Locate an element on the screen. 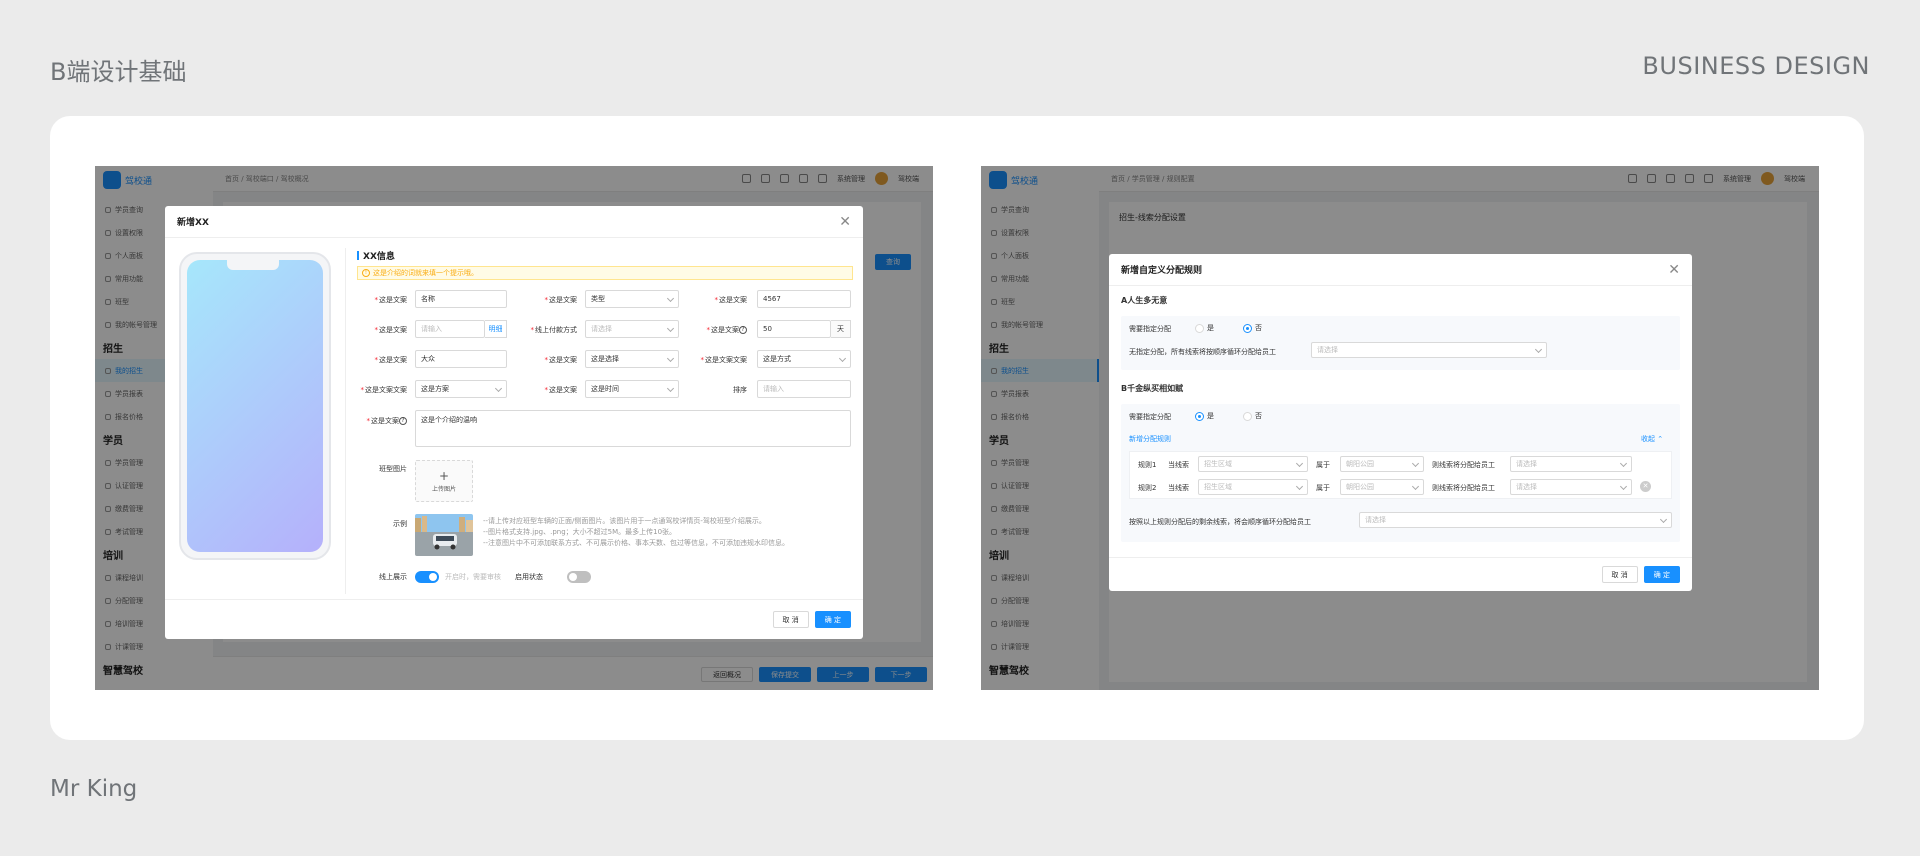 The width and height of the screenshot is (1920, 856). remaining-text: 按照以上规则分配后的剩余线索，将会顺序循环分配给员工 is located at coordinates (1220, 522).